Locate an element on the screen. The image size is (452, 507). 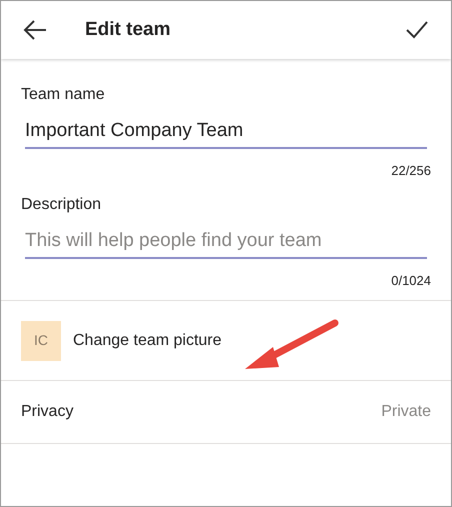
privacy-value: Private is located at coordinates (406, 412).